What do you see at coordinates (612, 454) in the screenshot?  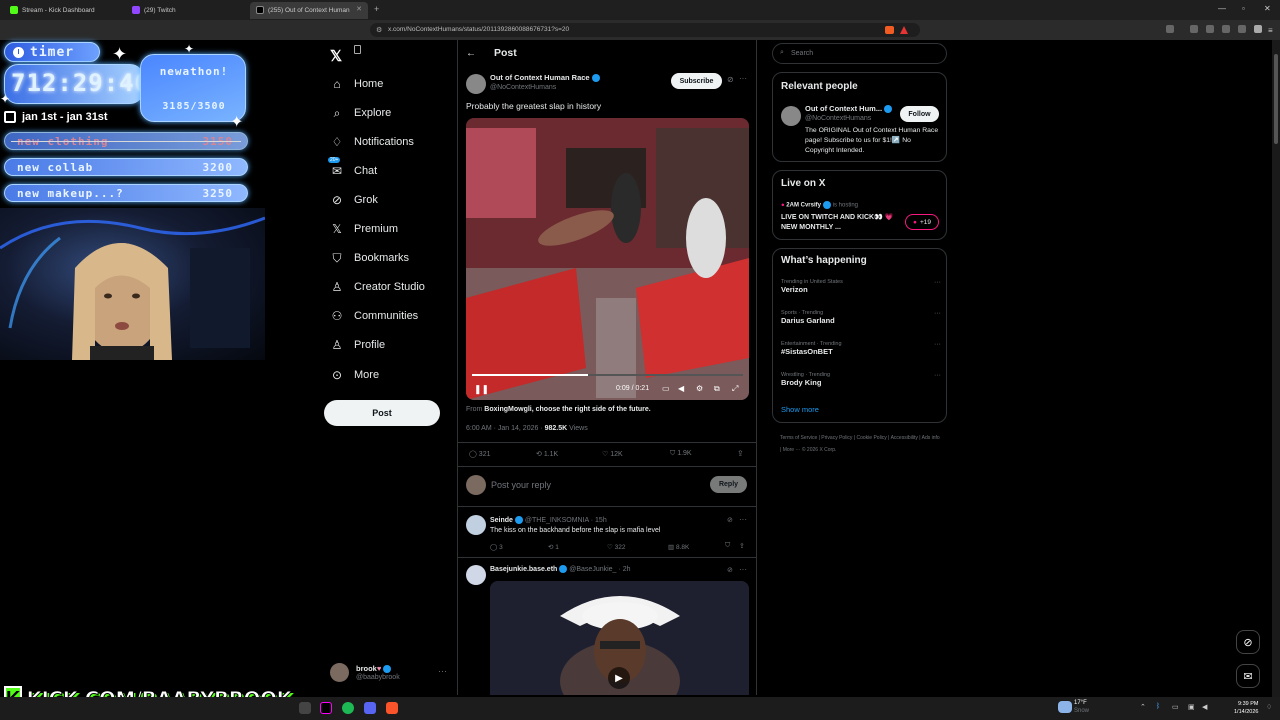 I see `like-stat: ♡ 12K` at bounding box center [612, 454].